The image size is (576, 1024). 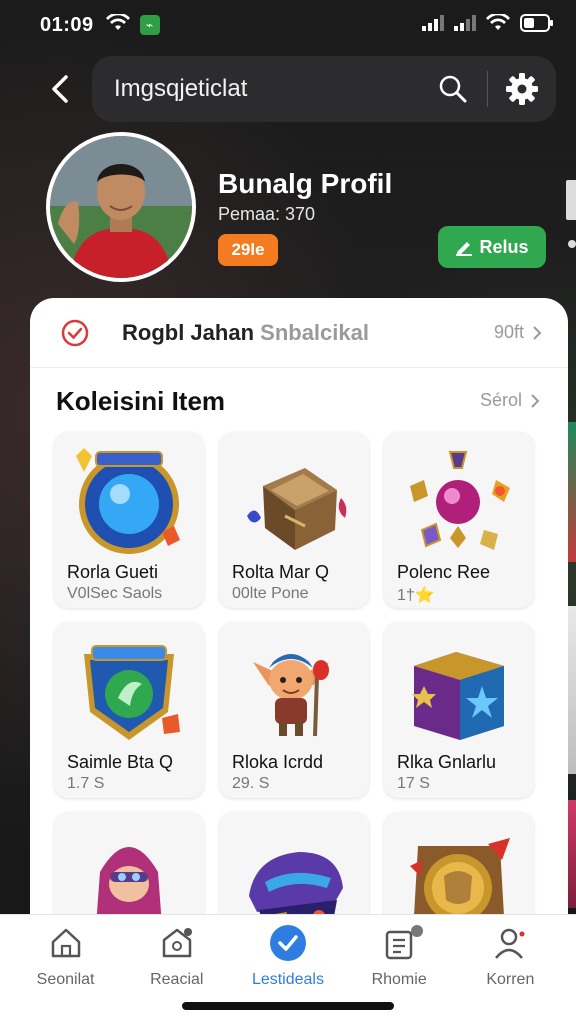 I want to click on item-sub: V0lSec Saols, so click(x=115, y=593).